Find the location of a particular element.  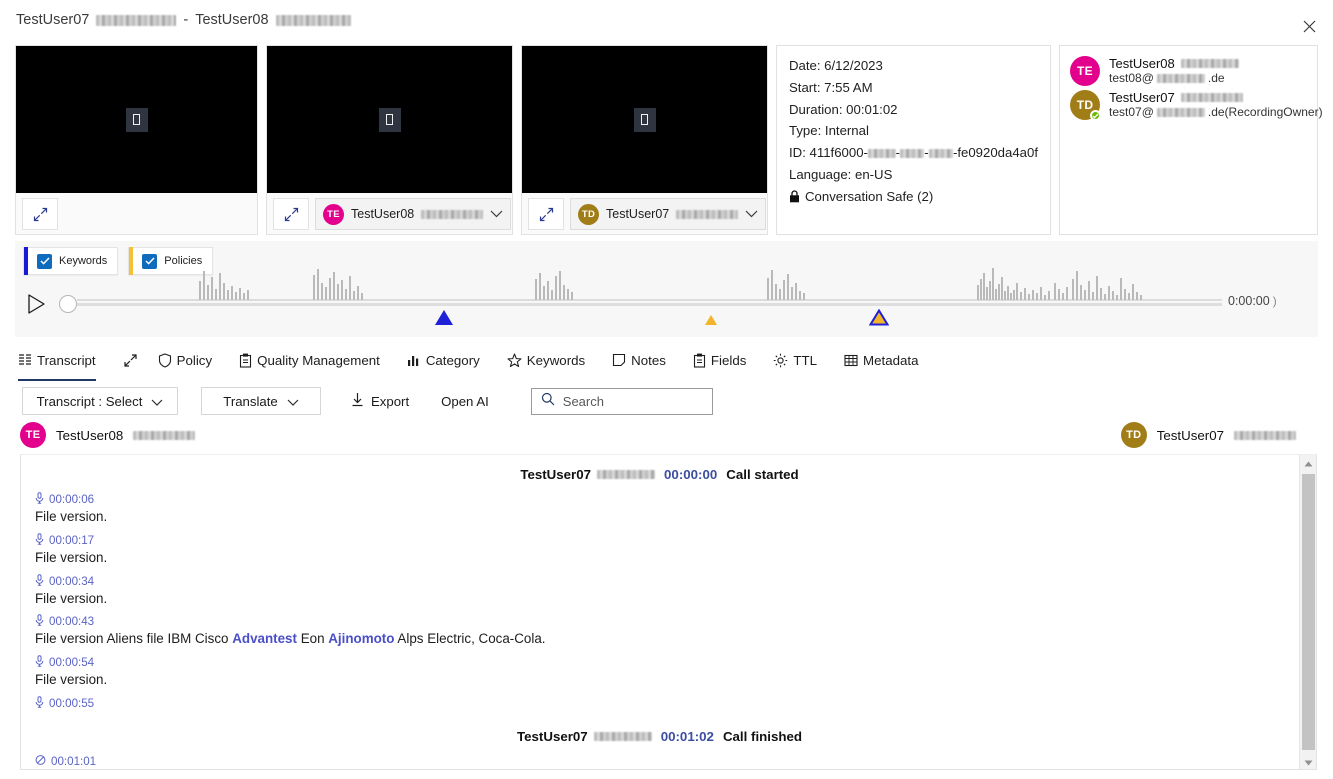

participant-row: TE TestUser08 test08@ .de is located at coordinates (1188, 71).